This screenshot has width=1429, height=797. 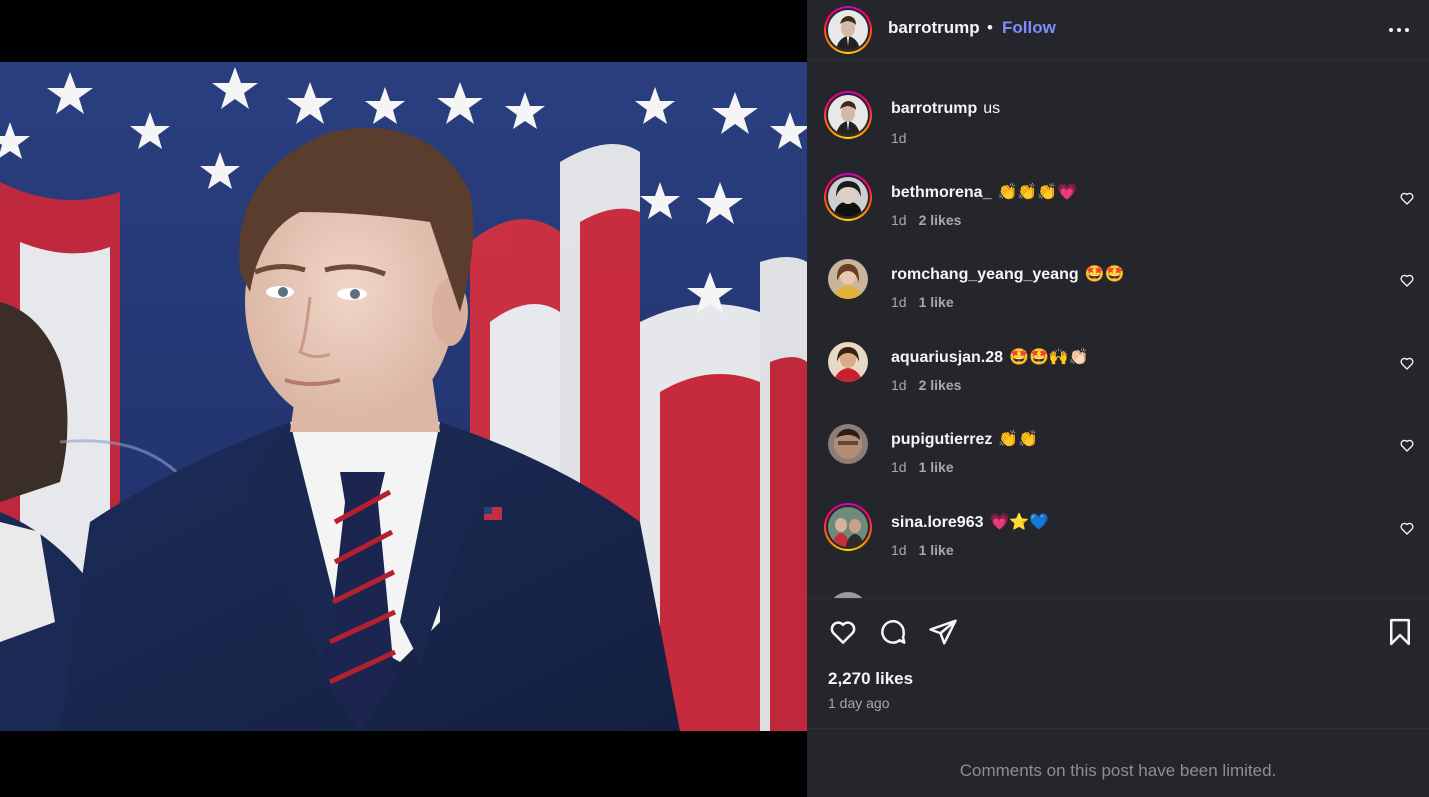 I want to click on comment-item: bethmorena_ 👏👏👏💗 1d 2 likes, so click(x=1118, y=213).